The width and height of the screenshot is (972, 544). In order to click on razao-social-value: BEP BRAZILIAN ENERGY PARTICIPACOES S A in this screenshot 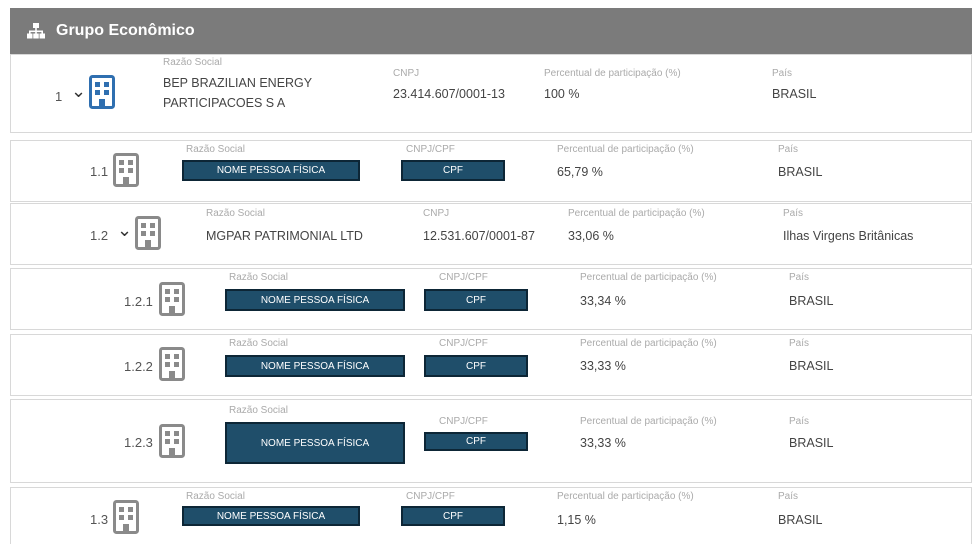, I will do `click(237, 93)`.